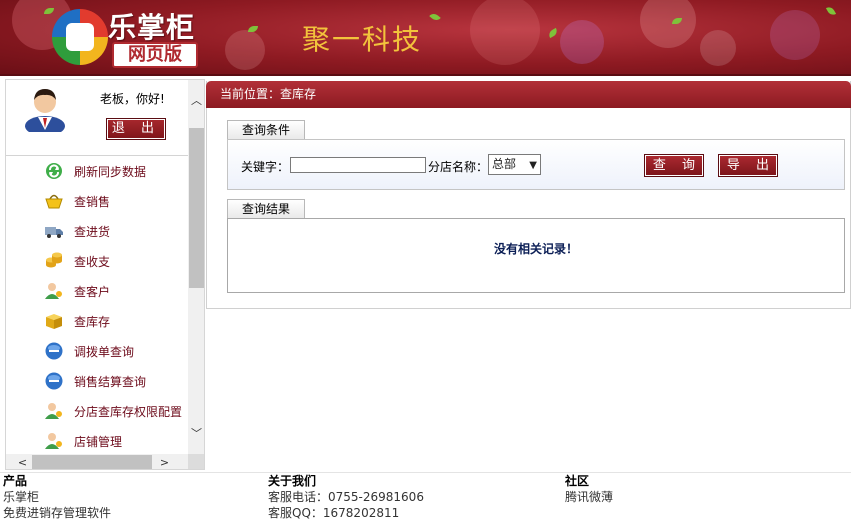  Describe the element at coordinates (92, 462) in the screenshot. I see `horizontal-scroll-thumb` at that location.